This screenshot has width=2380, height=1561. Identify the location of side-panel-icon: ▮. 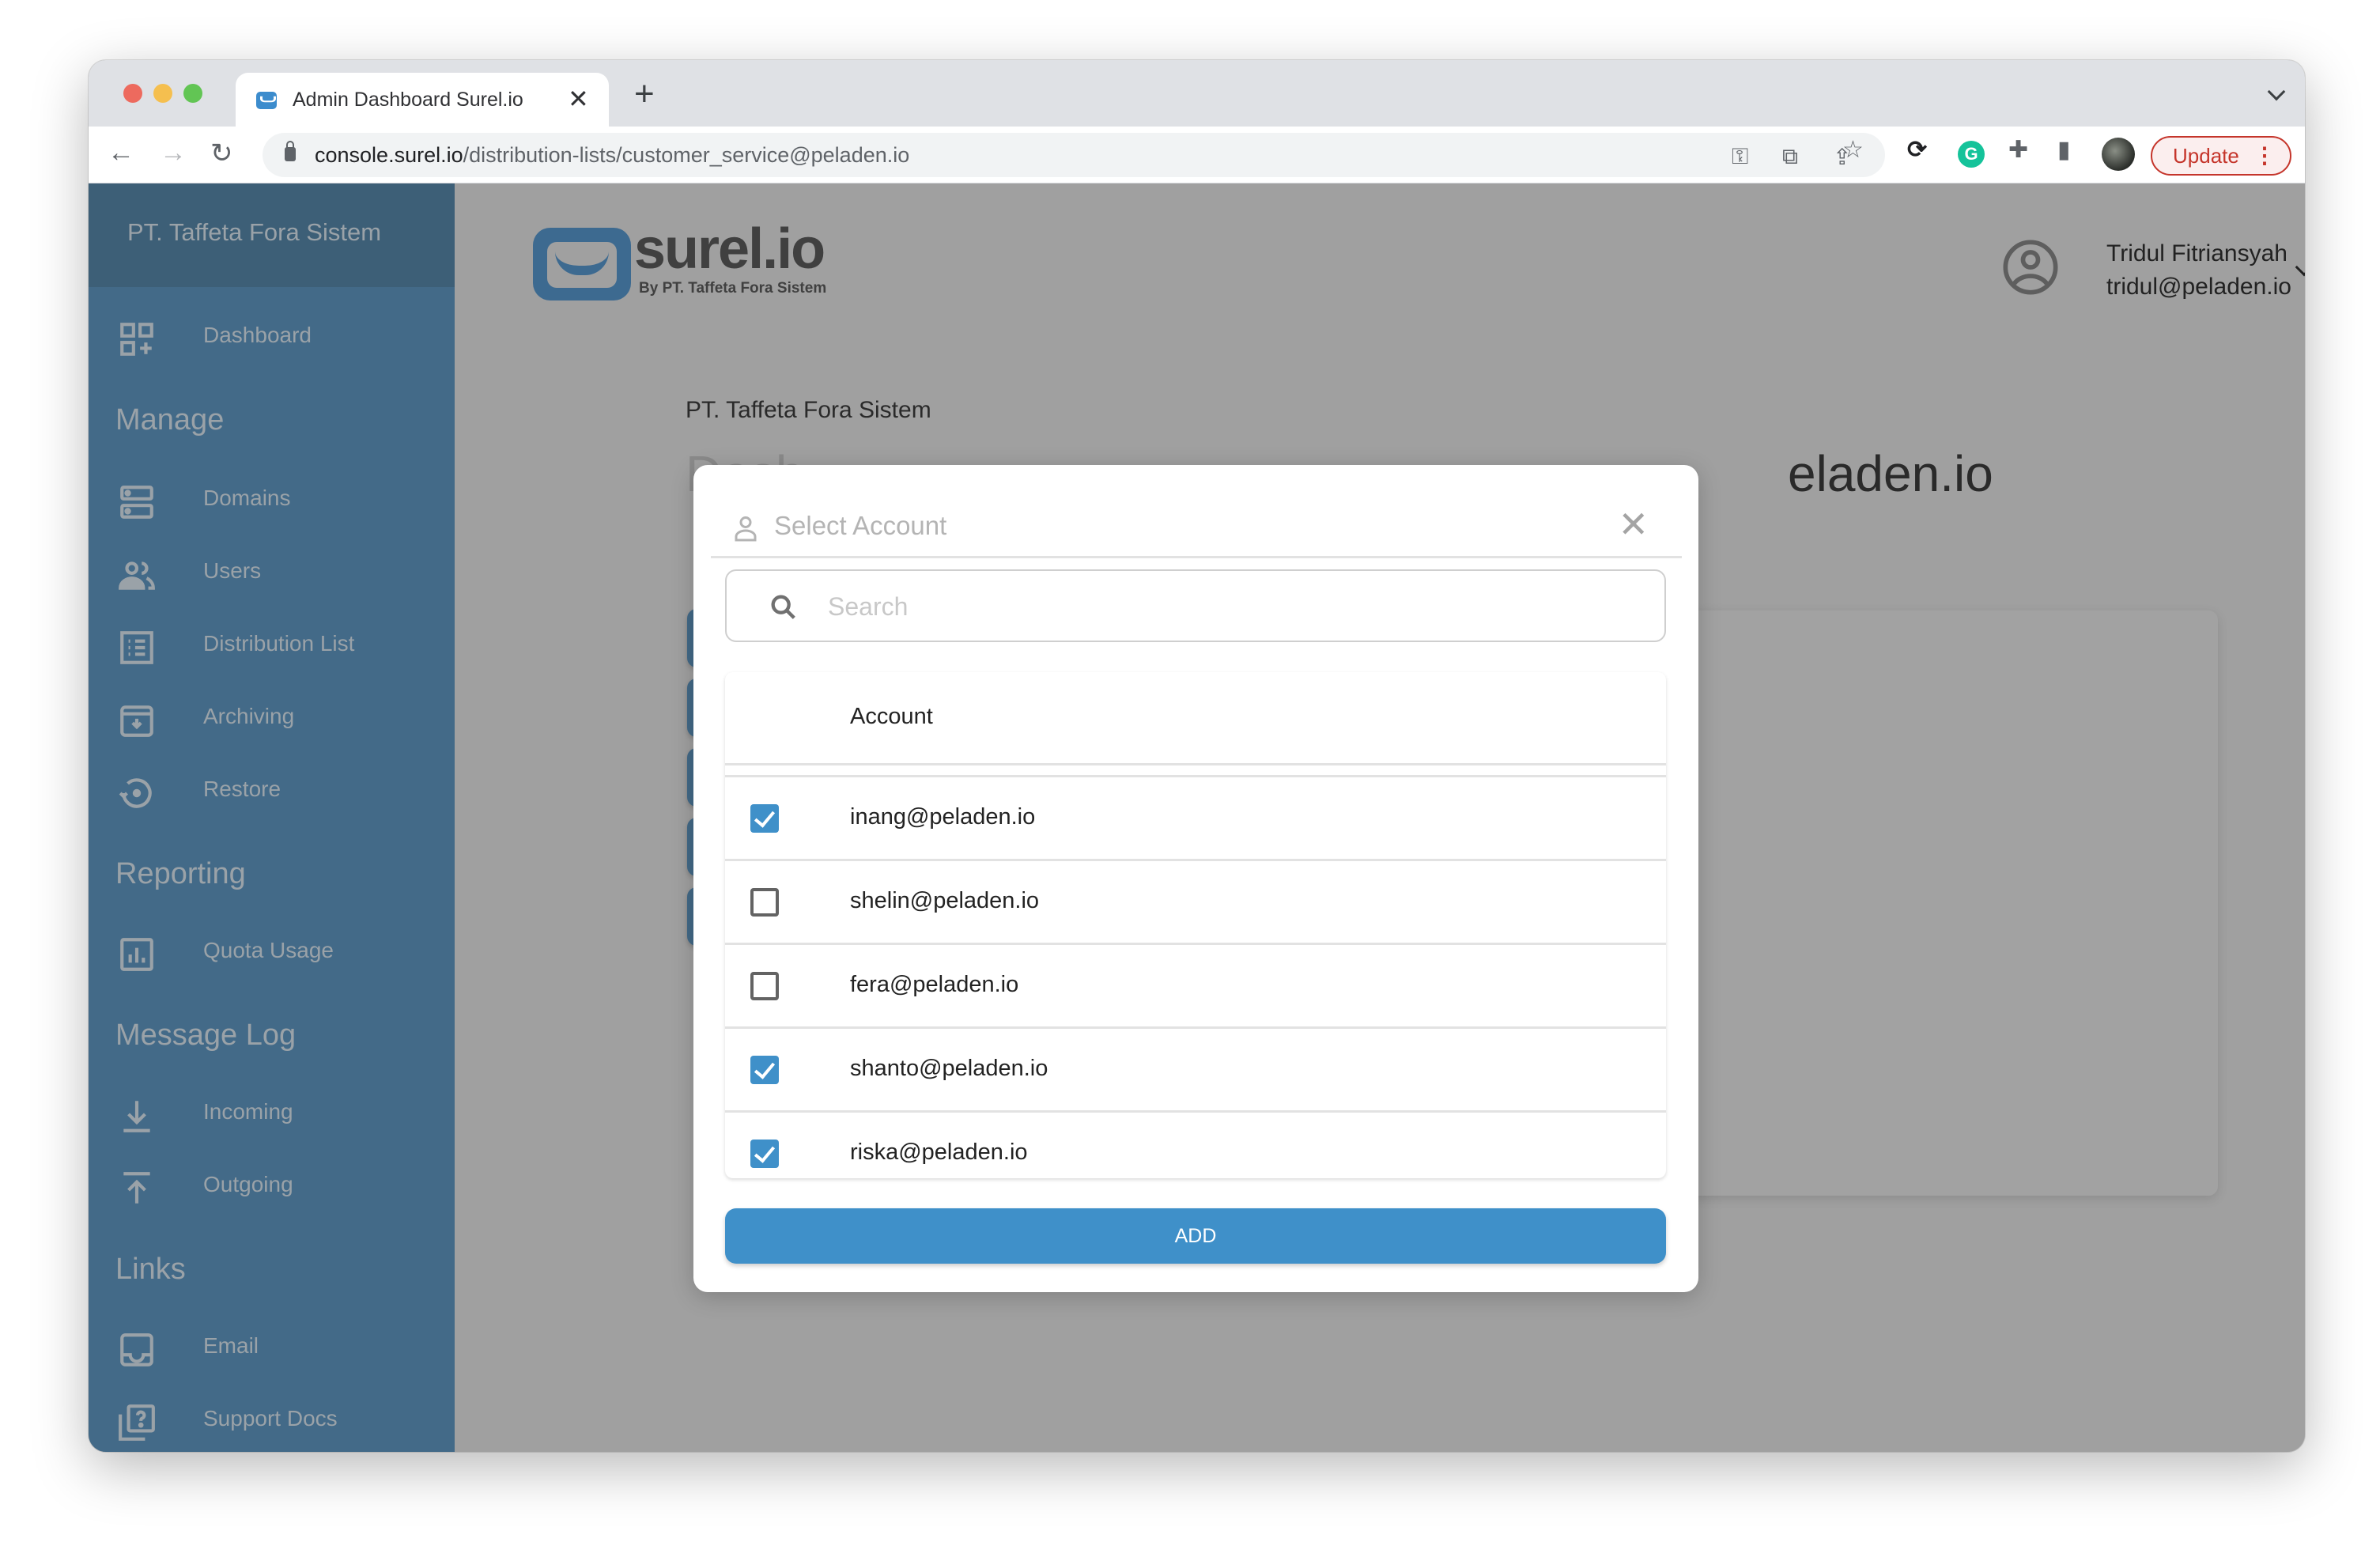
(2064, 150).